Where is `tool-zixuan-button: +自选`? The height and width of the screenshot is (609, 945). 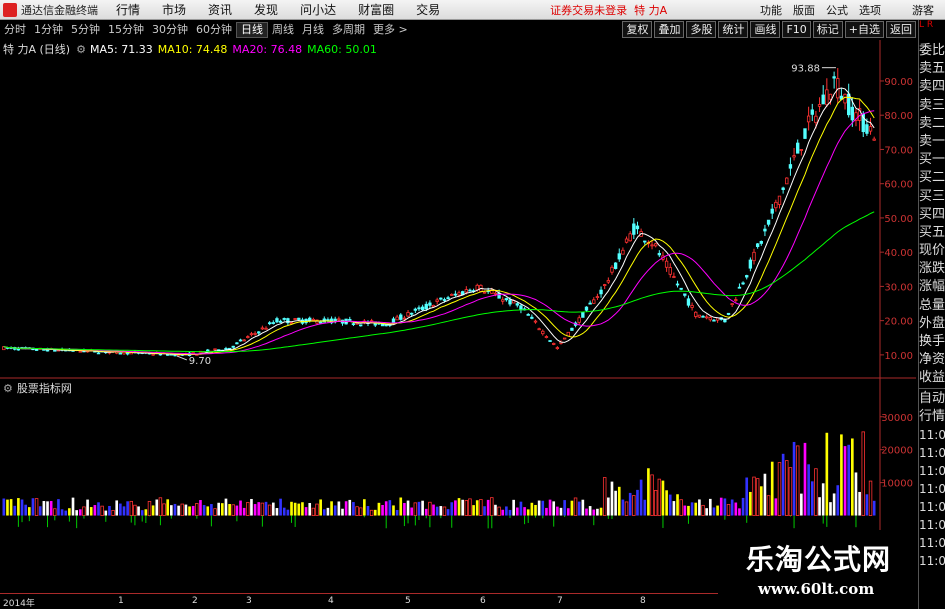
tool-zixuan-button: +自选 is located at coordinates (864, 29).